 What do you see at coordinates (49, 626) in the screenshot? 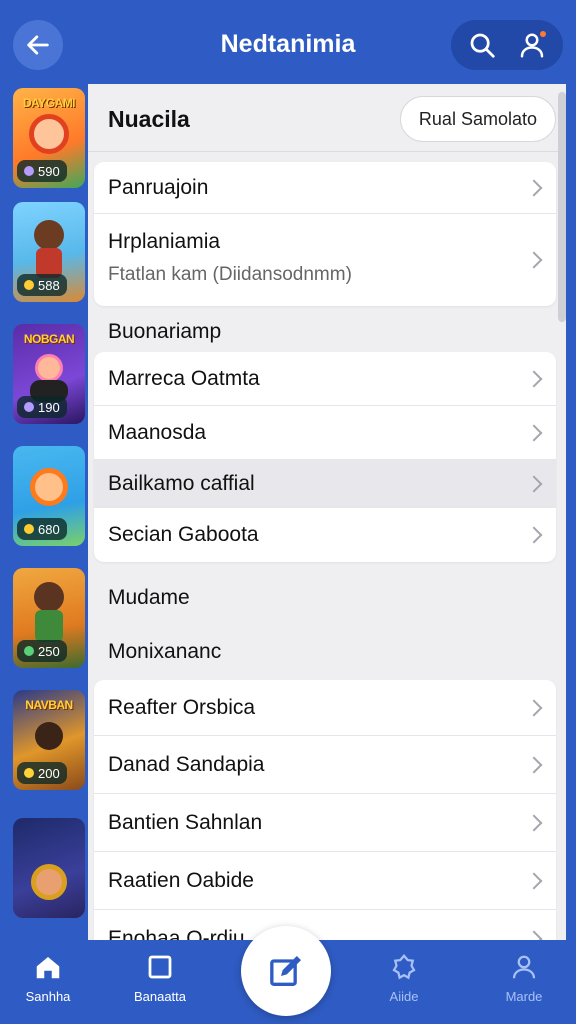
I see `character-body-icon` at bounding box center [49, 626].